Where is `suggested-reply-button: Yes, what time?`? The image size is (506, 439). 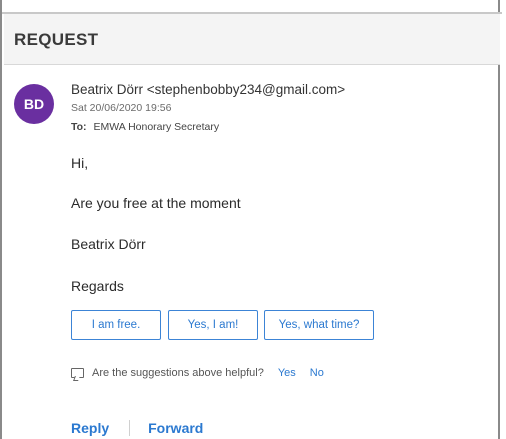 suggested-reply-button: Yes, what time? is located at coordinates (319, 325).